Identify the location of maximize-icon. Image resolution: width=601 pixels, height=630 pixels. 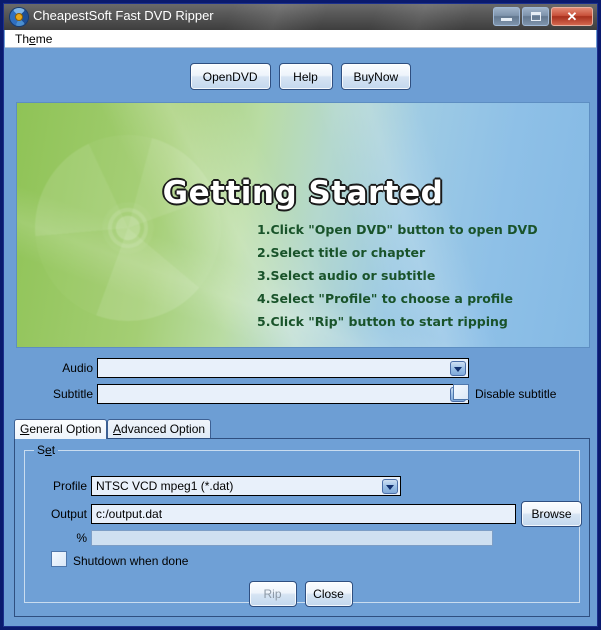
(536, 16).